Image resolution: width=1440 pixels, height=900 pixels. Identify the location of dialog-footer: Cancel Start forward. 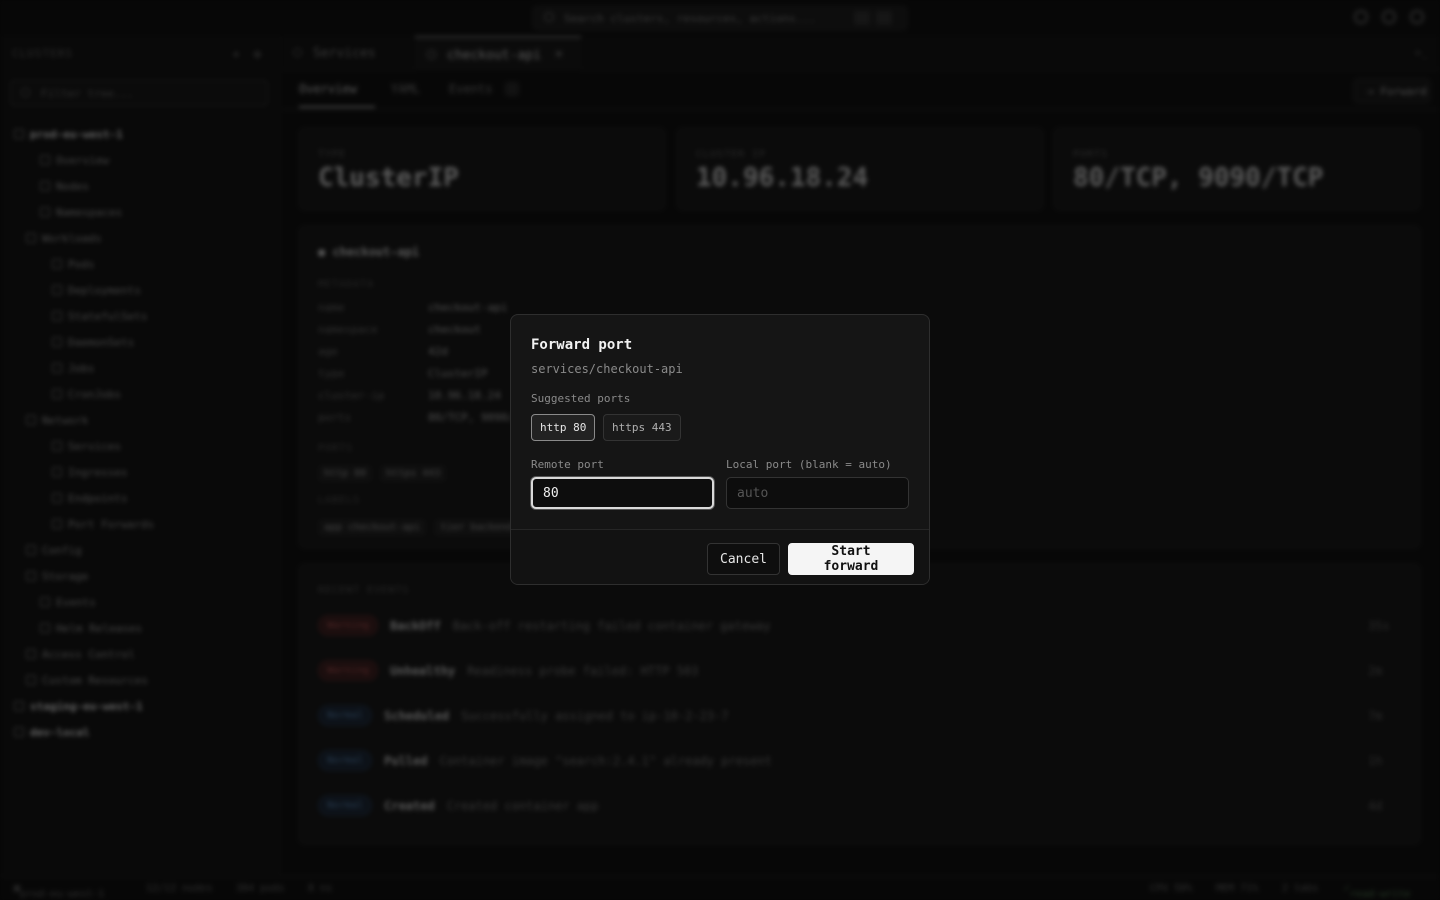
(720, 556).